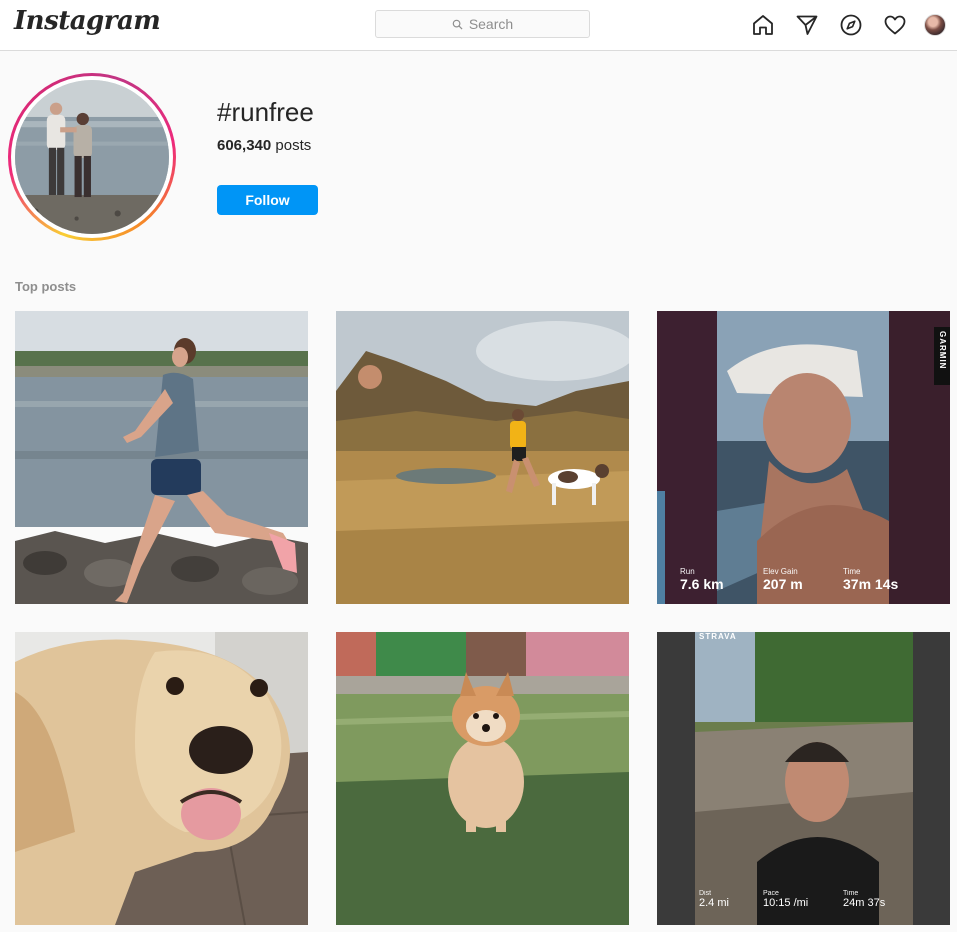 This screenshot has height=932, width=957. What do you see at coordinates (851, 25) in the screenshot?
I see `explore-icon` at bounding box center [851, 25].